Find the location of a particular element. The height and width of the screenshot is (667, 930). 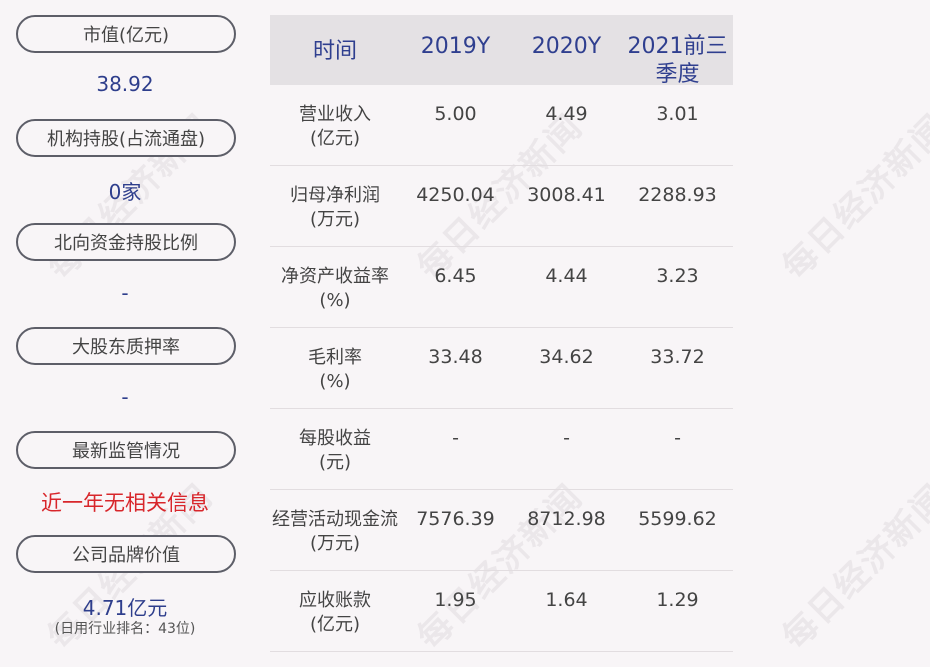

table-cell: 3.01 is located at coordinates (677, 114).